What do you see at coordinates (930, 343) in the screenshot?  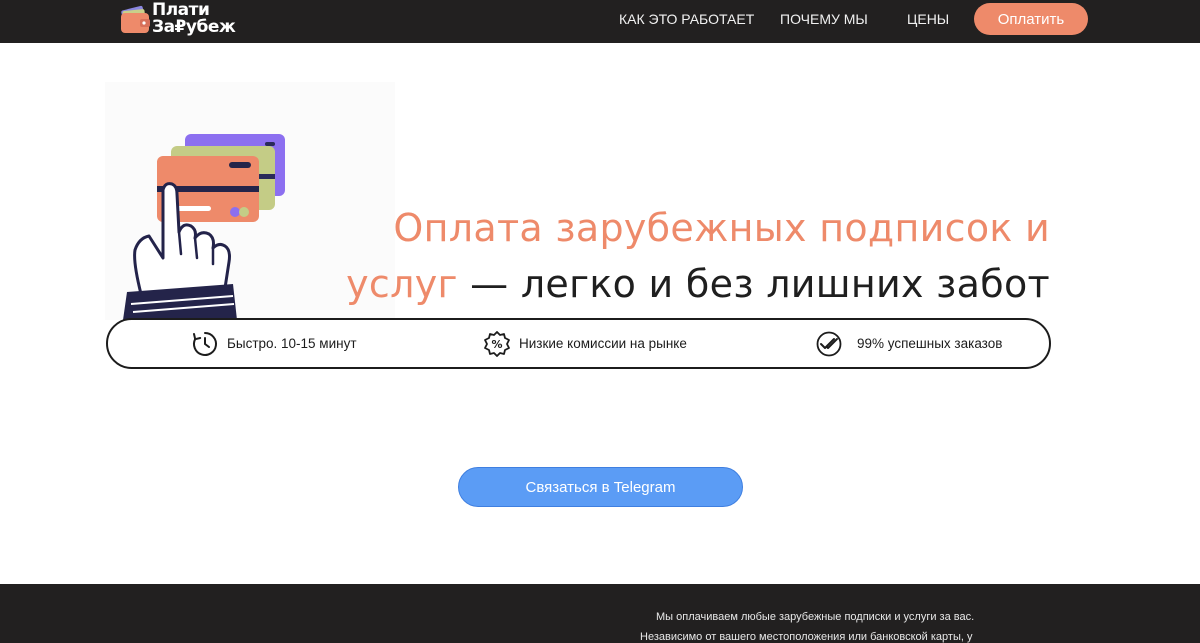 I see `feature-success-text: 99% успешных заказов` at bounding box center [930, 343].